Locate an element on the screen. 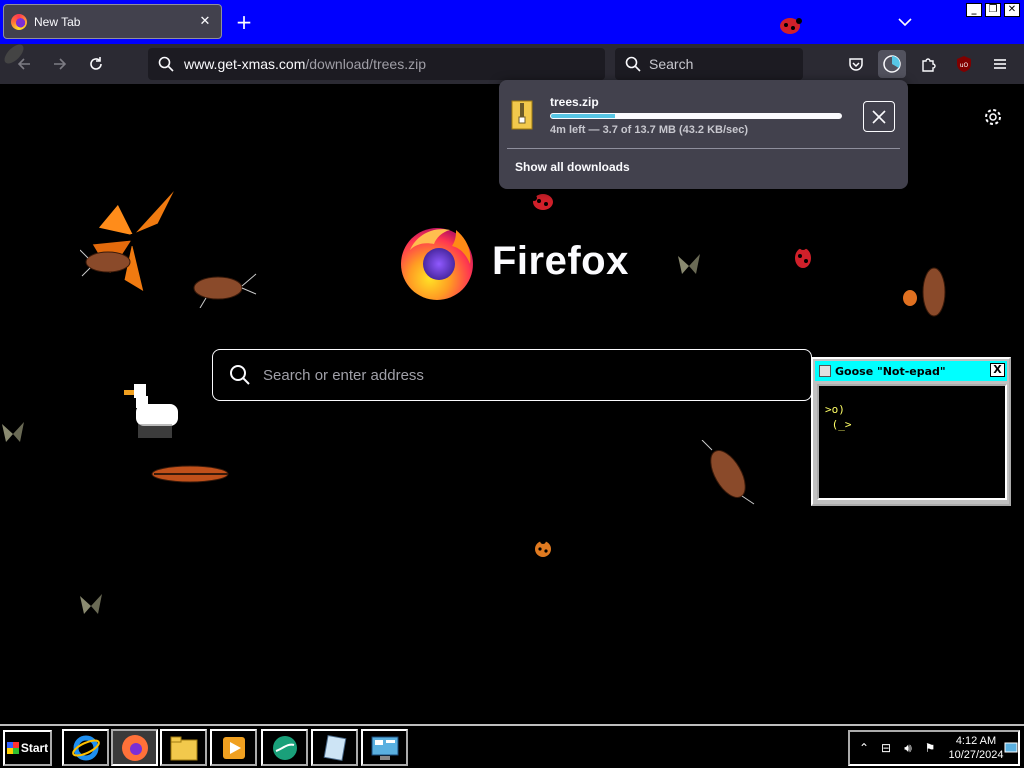 The height and width of the screenshot is (768, 1024). close-window-button: ✕ is located at coordinates (1012, 10).